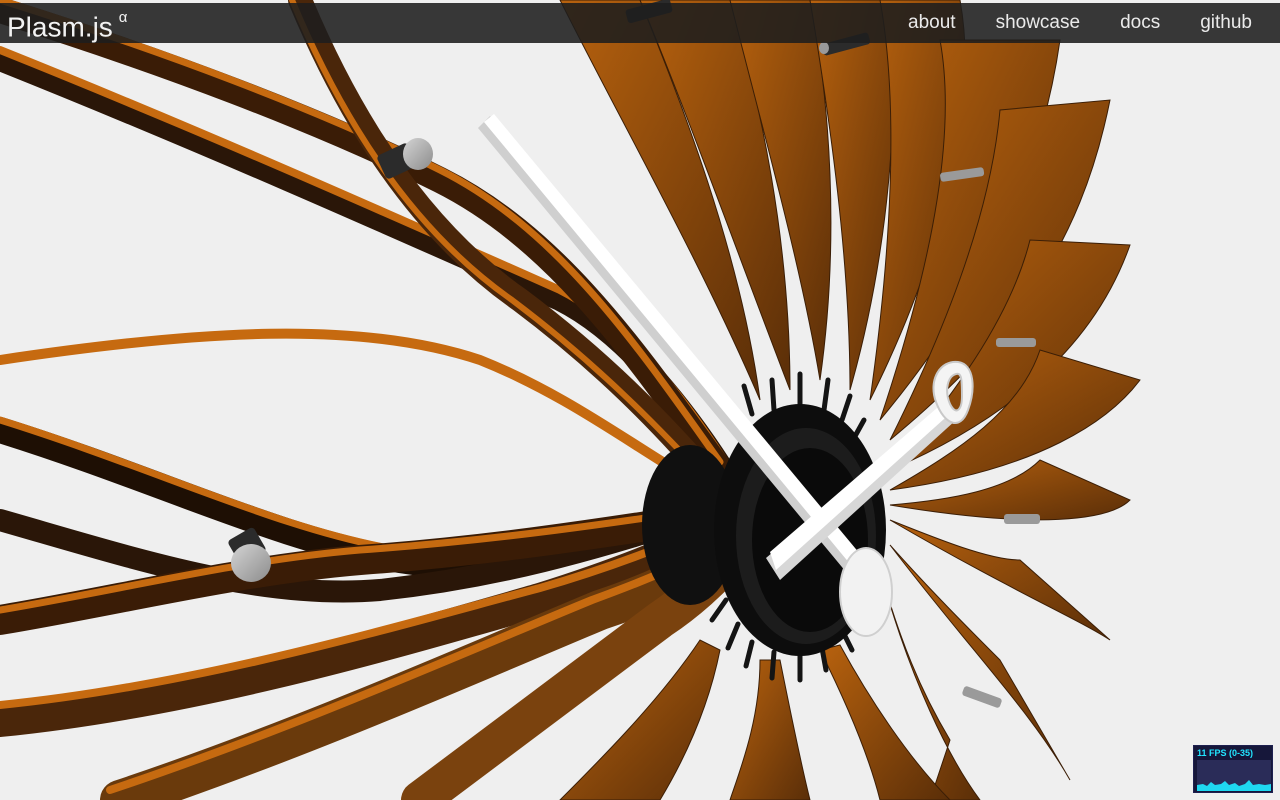 Image resolution: width=1280 pixels, height=800 pixels. What do you see at coordinates (932, 23) in the screenshot?
I see `nav-link-about: about` at bounding box center [932, 23].